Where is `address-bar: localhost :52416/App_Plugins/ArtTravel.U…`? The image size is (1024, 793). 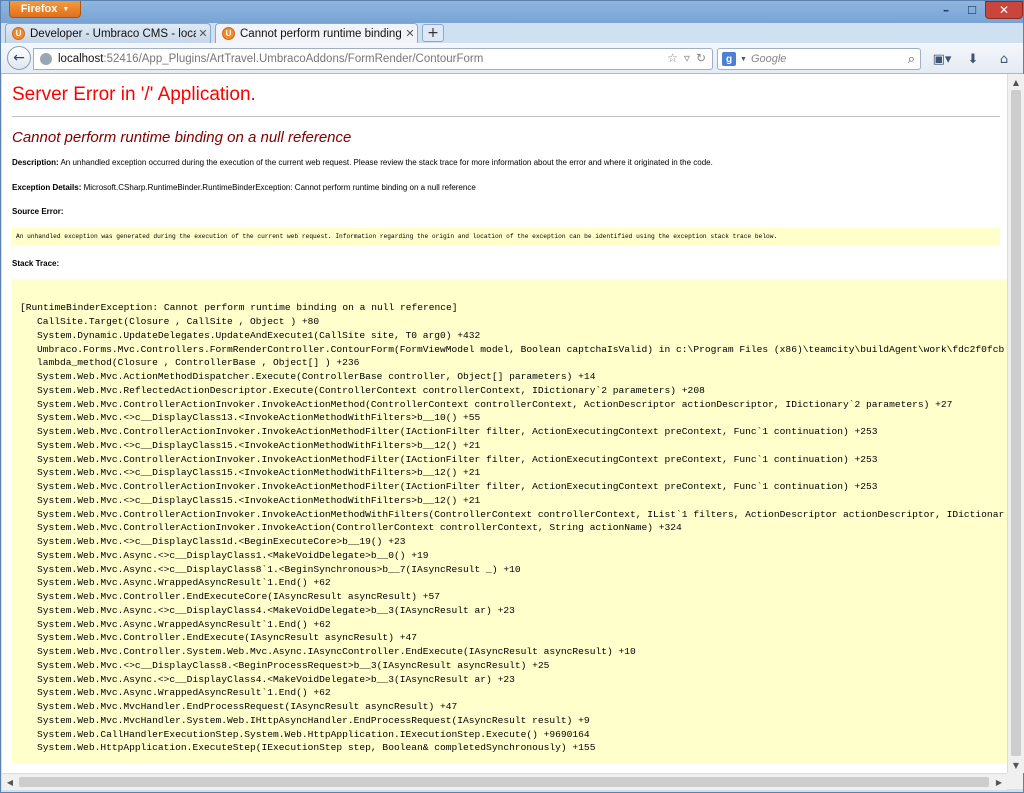
address-bar: localhost :52416/App_Plugins/ArtTravel.U… is located at coordinates (373, 59).